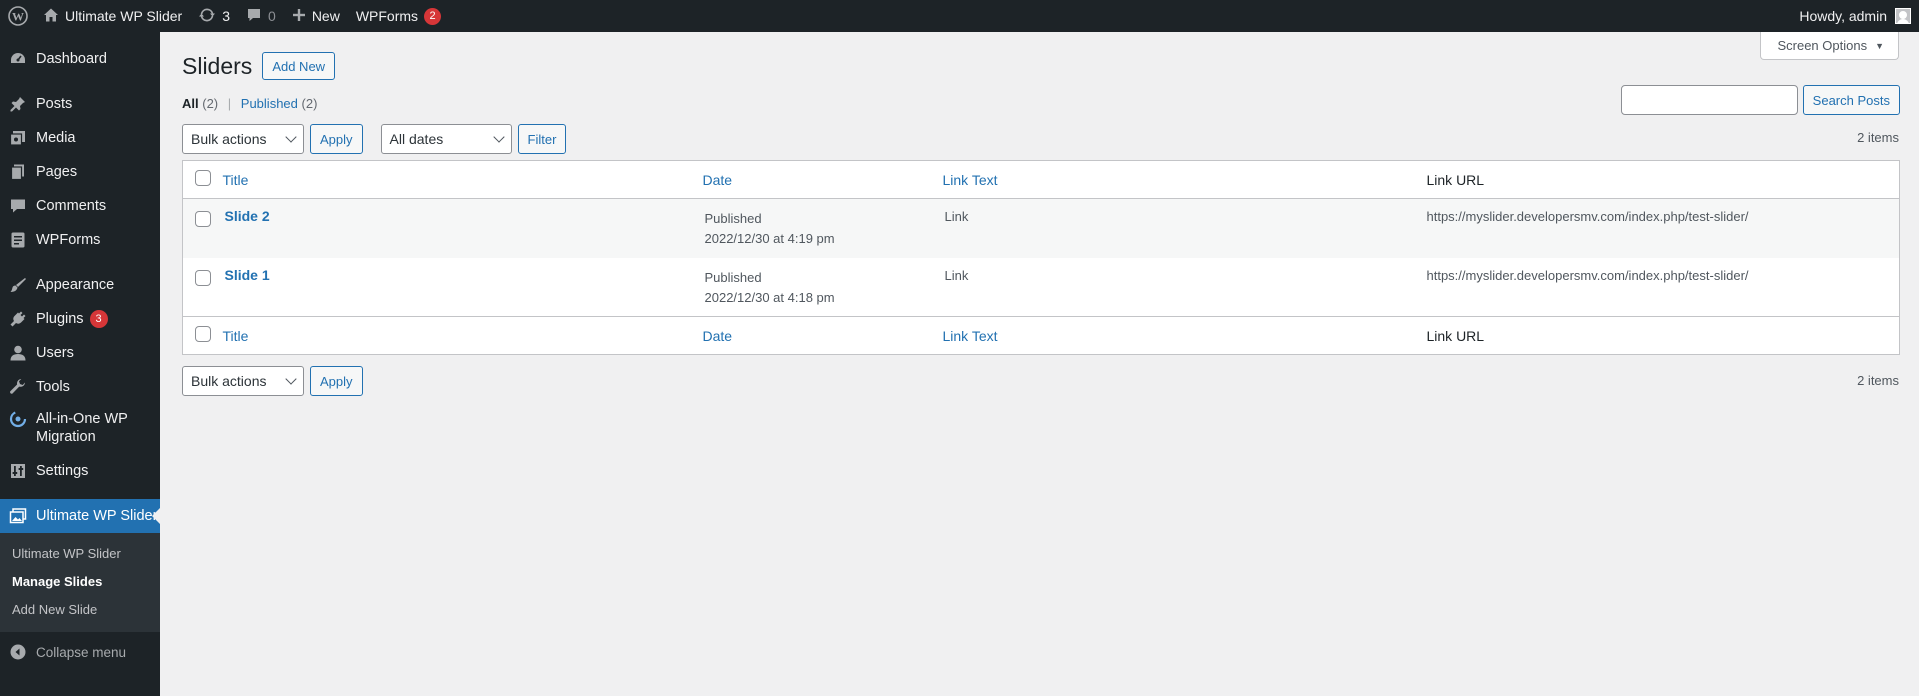 The image size is (1919, 696). What do you see at coordinates (71, 206) in the screenshot?
I see `sidebar-item-label: Comments` at bounding box center [71, 206].